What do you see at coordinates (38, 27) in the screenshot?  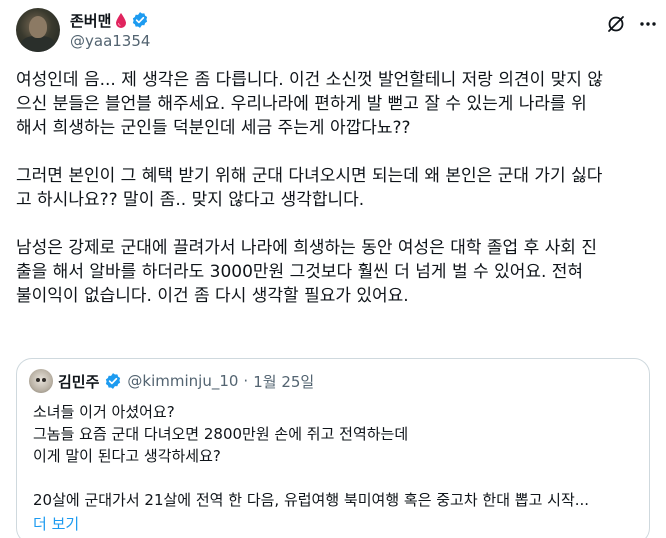 I see `avatar-figure-face` at bounding box center [38, 27].